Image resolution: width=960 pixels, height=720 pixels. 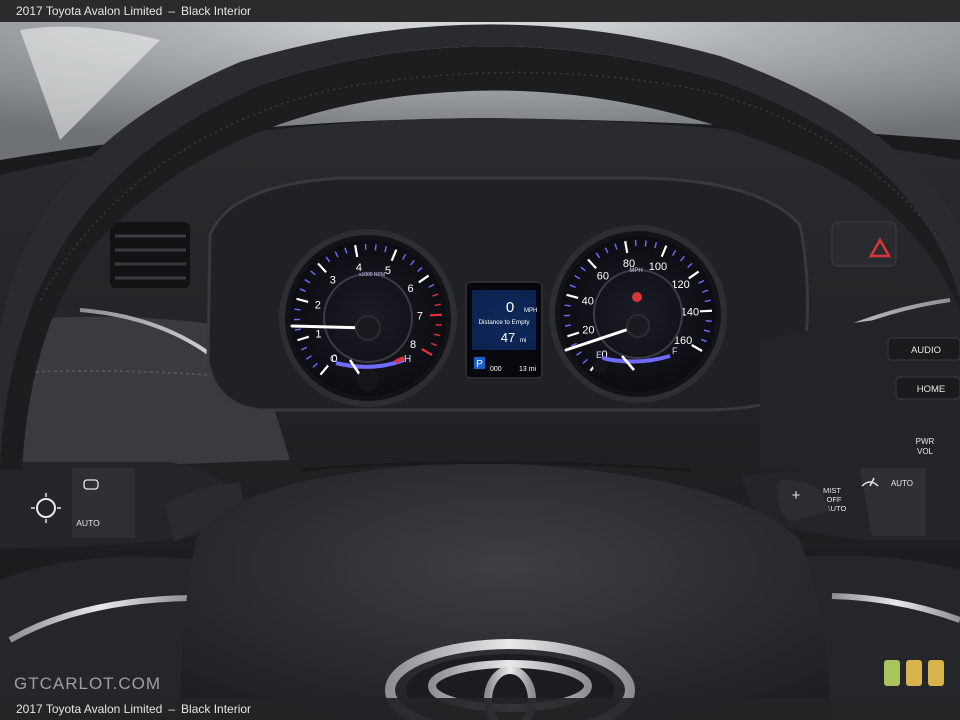 What do you see at coordinates (150, 255) in the screenshot?
I see `left-vent` at bounding box center [150, 255].